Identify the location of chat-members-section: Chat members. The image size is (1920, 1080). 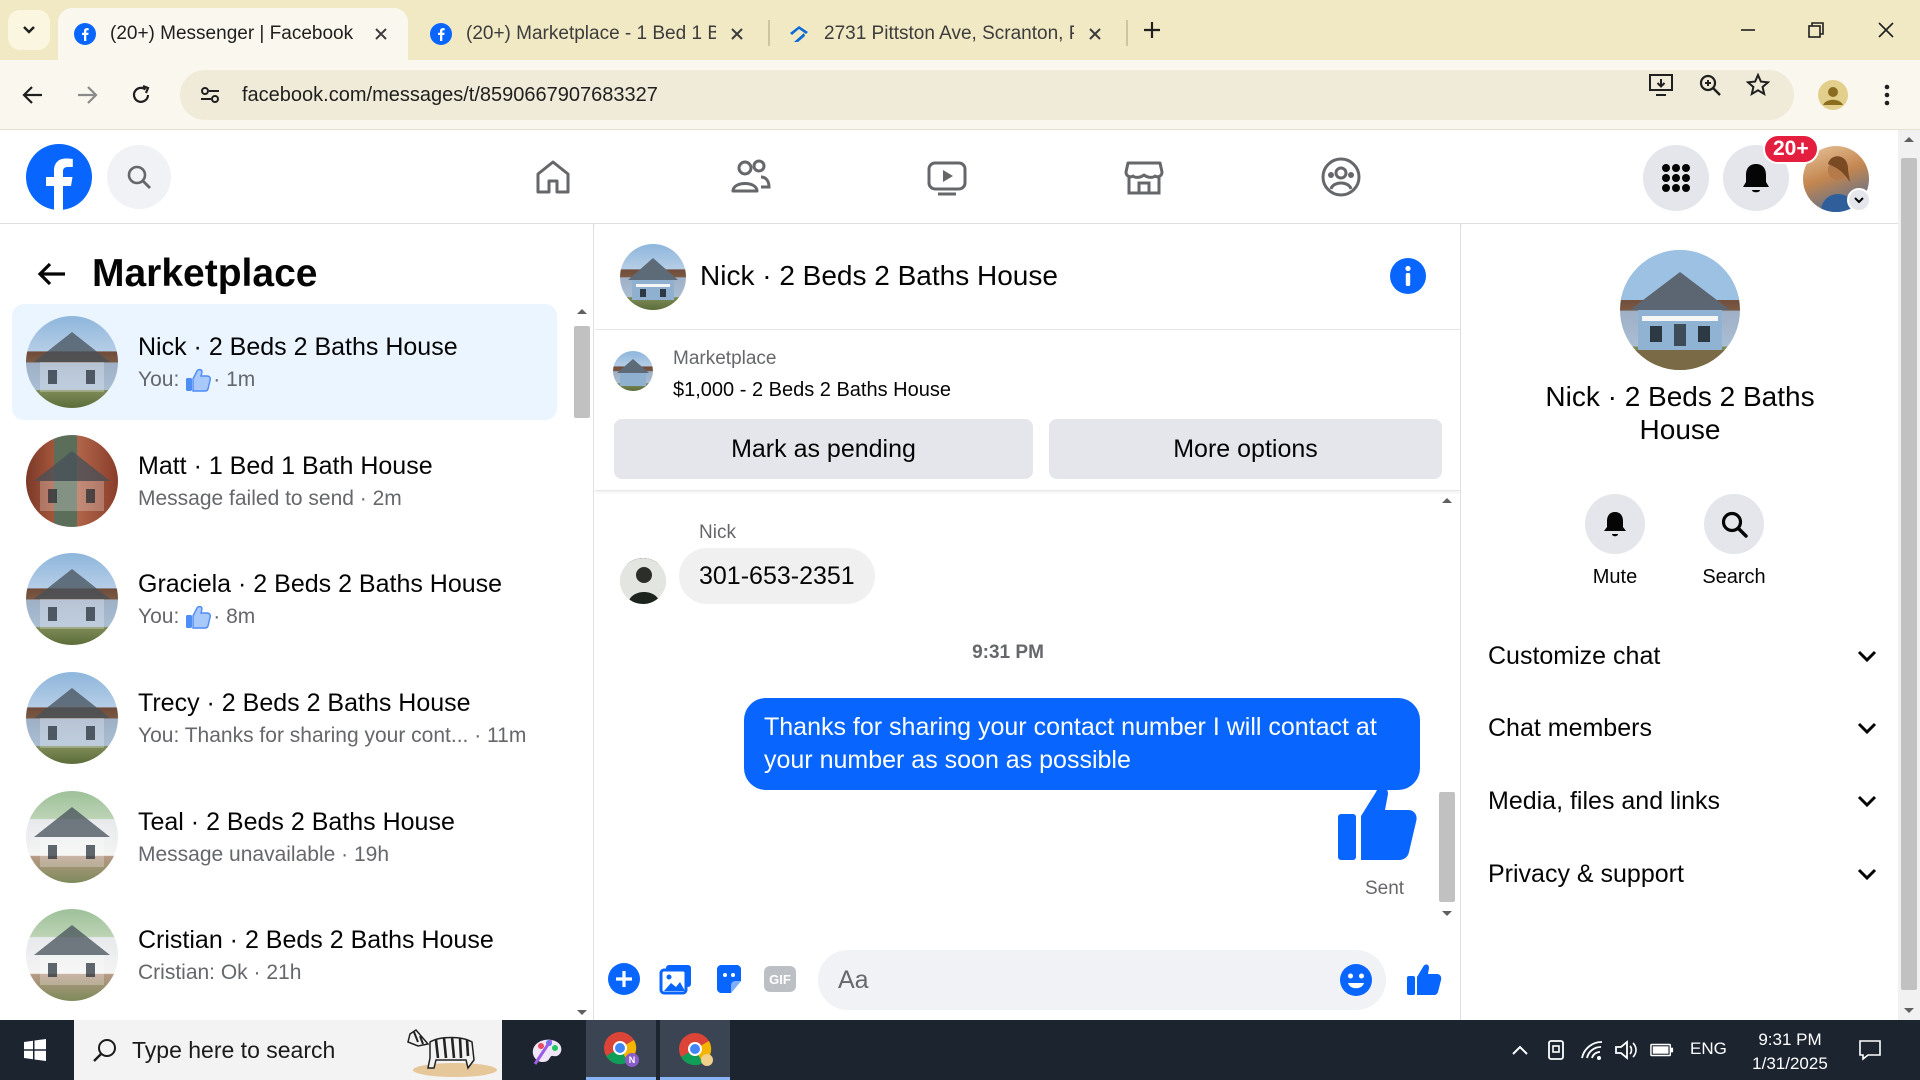
(1683, 728).